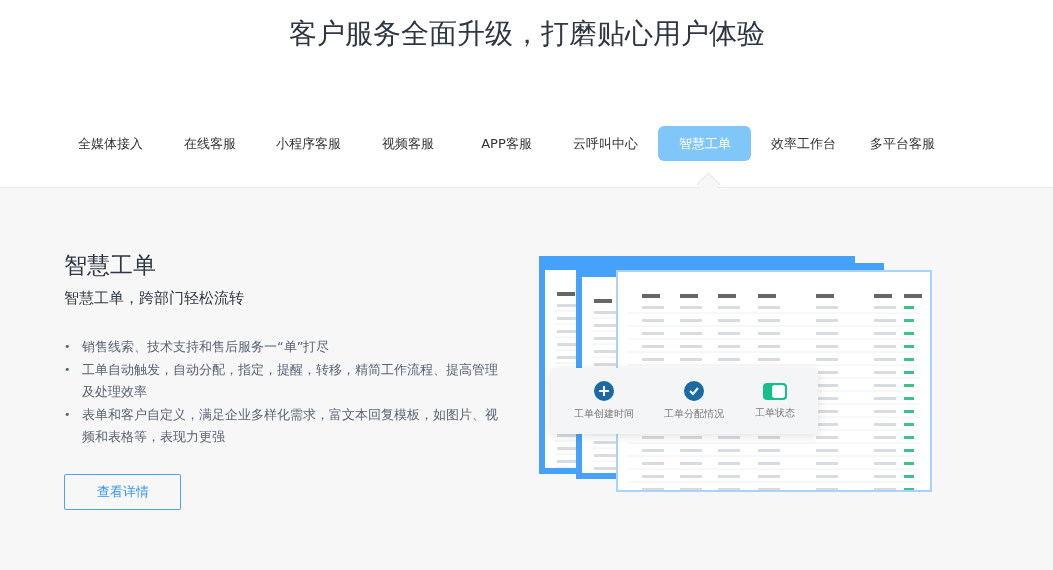 The width and height of the screenshot is (1053, 570). What do you see at coordinates (209, 143) in the screenshot?
I see `category-tab: 在线客服` at bounding box center [209, 143].